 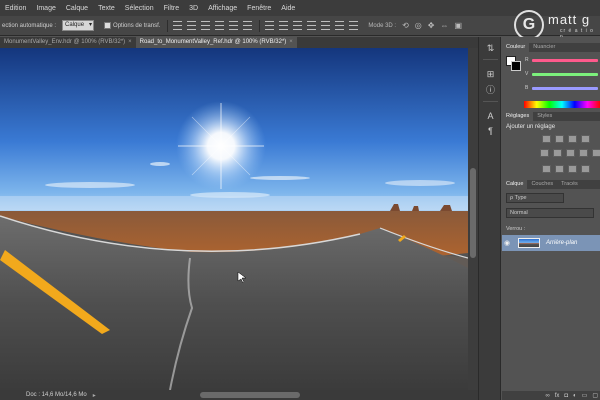 I want to click on paragraph-icon: ¶, so click(x=490, y=131).